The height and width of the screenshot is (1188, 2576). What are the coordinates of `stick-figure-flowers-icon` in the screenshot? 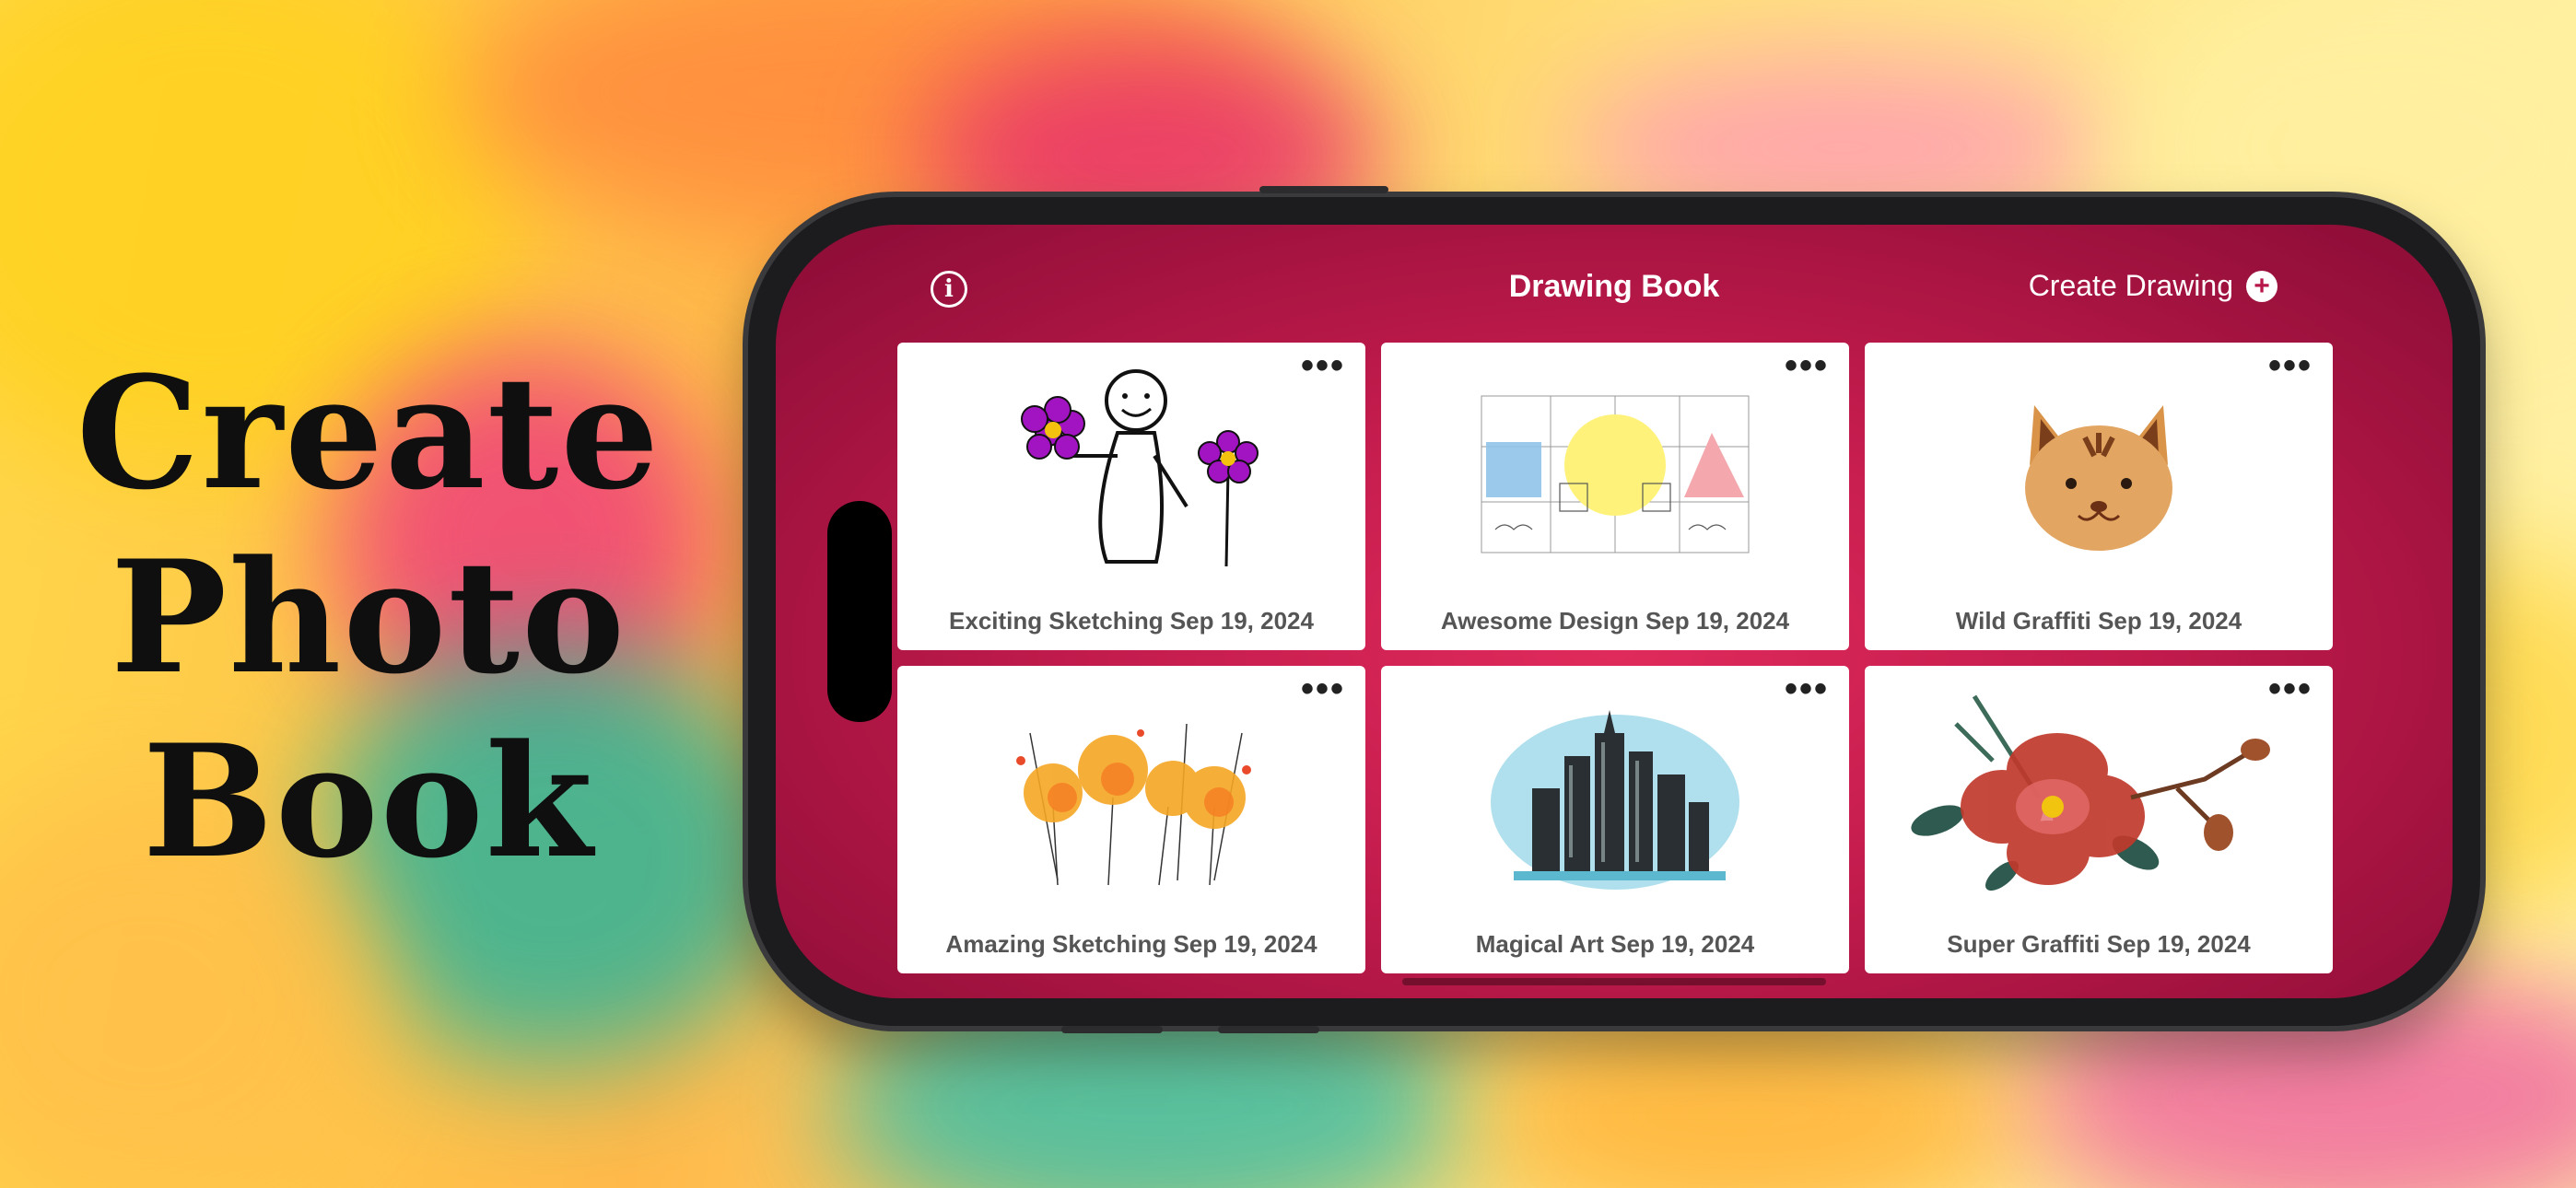 It's located at (1131, 474).